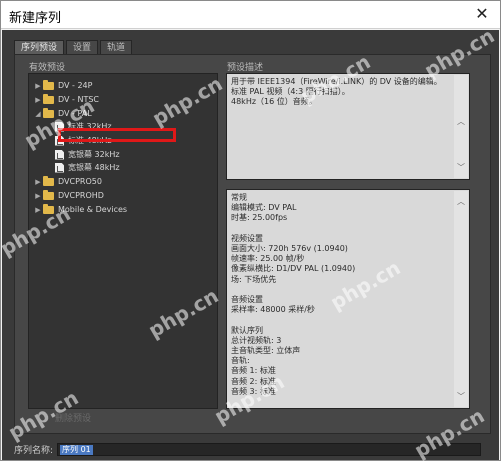 The image size is (501, 463). I want to click on sequence-name-input: 序列 01, so click(269, 449).